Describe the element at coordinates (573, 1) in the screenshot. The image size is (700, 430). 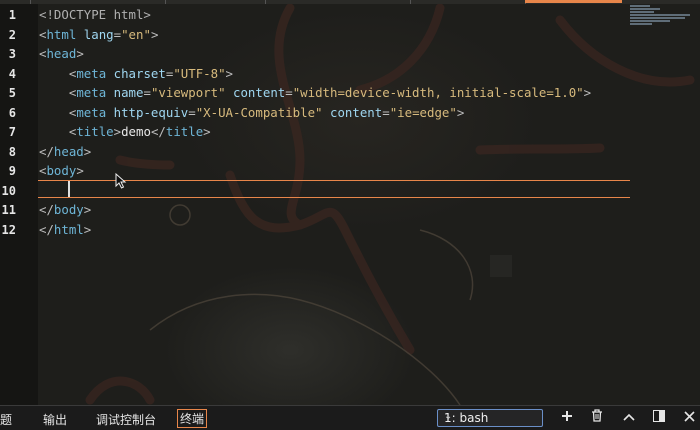
I see `active-tab-indicator` at that location.